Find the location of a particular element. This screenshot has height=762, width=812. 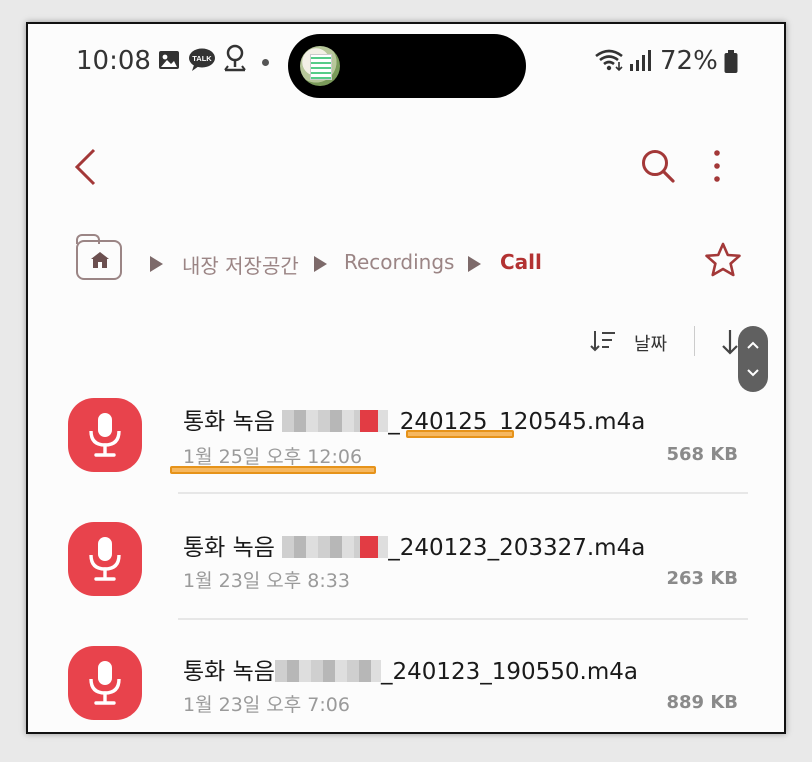

file-date: 1월 23일 오후 8:33 is located at coordinates (266, 581).